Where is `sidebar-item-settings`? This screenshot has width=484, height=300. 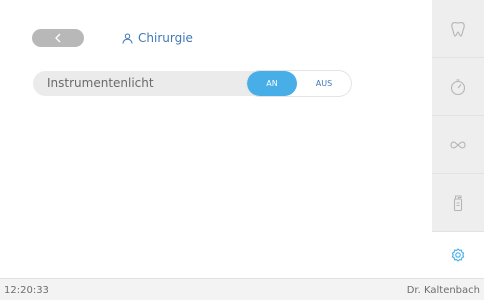 sidebar-item-settings is located at coordinates (458, 255).